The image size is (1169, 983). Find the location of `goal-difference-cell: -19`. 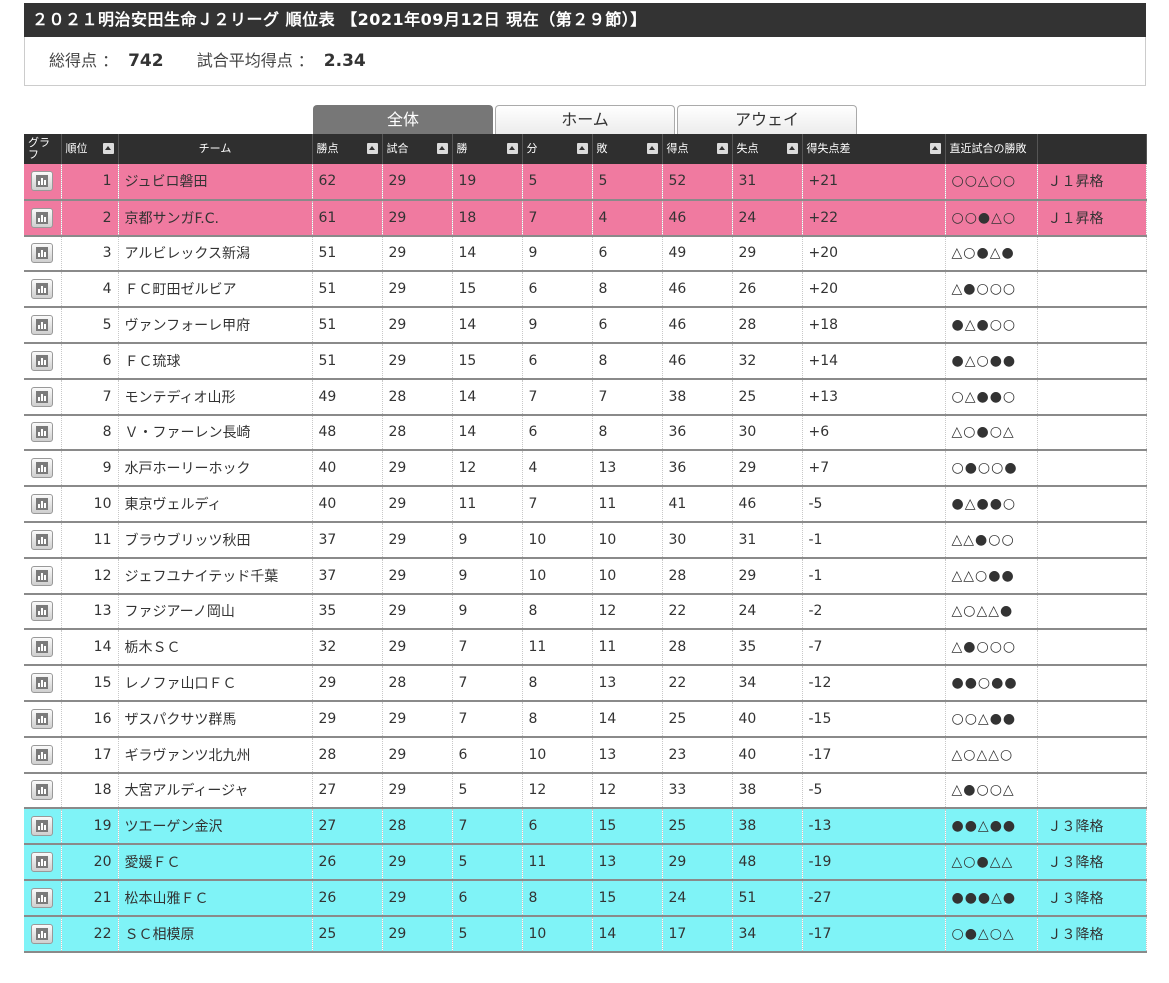

goal-difference-cell: -19 is located at coordinates (874, 862).